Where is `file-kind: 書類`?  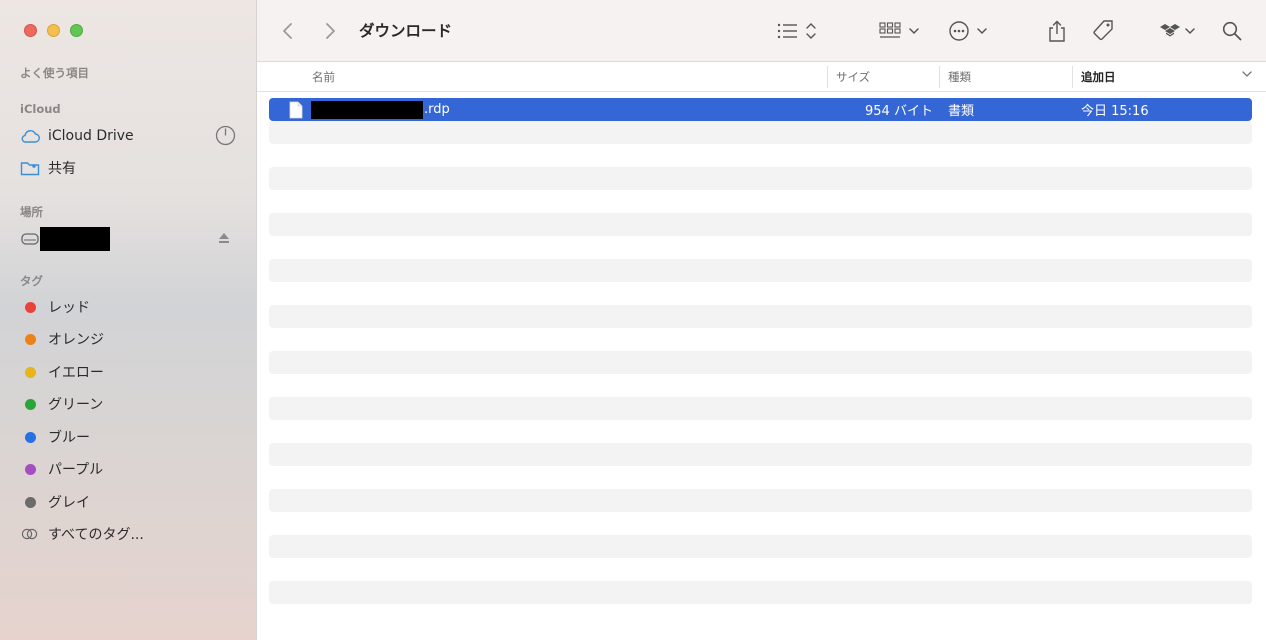 file-kind: 書類 is located at coordinates (961, 111).